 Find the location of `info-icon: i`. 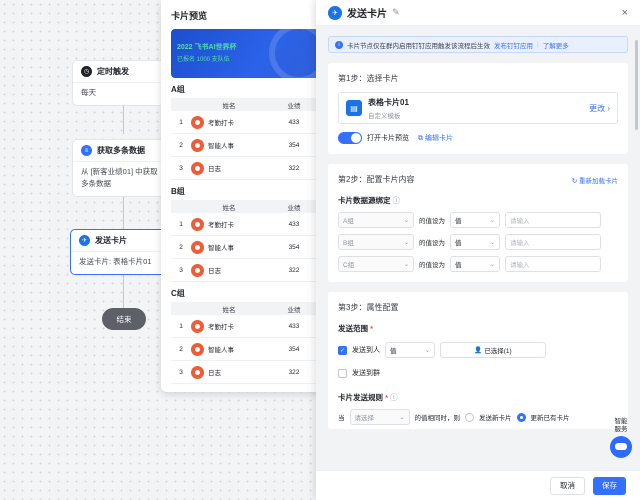

info-icon: i is located at coordinates (339, 44).